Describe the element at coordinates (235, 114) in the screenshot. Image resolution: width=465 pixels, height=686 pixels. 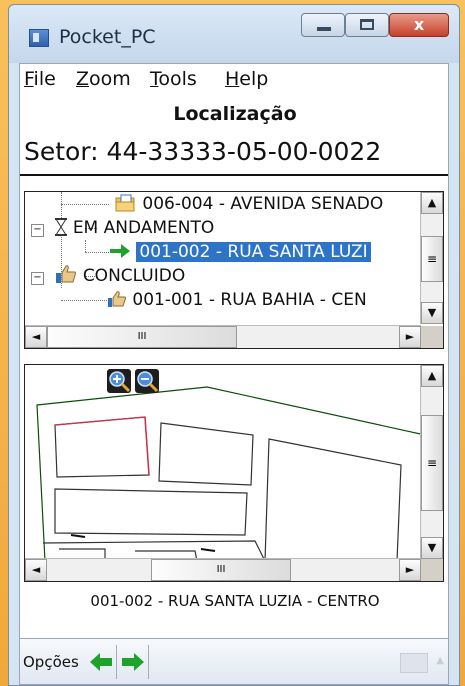
I see `page-title: Localização` at that location.